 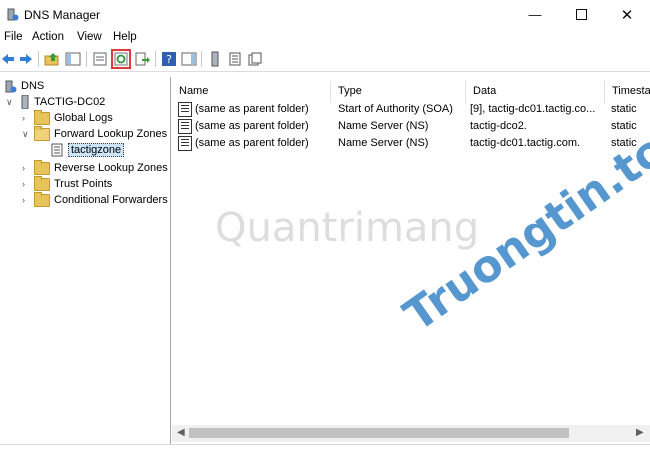 I want to click on tree-item-forward-lookup-zones: Forward Lookup Zones, so click(x=101, y=133).